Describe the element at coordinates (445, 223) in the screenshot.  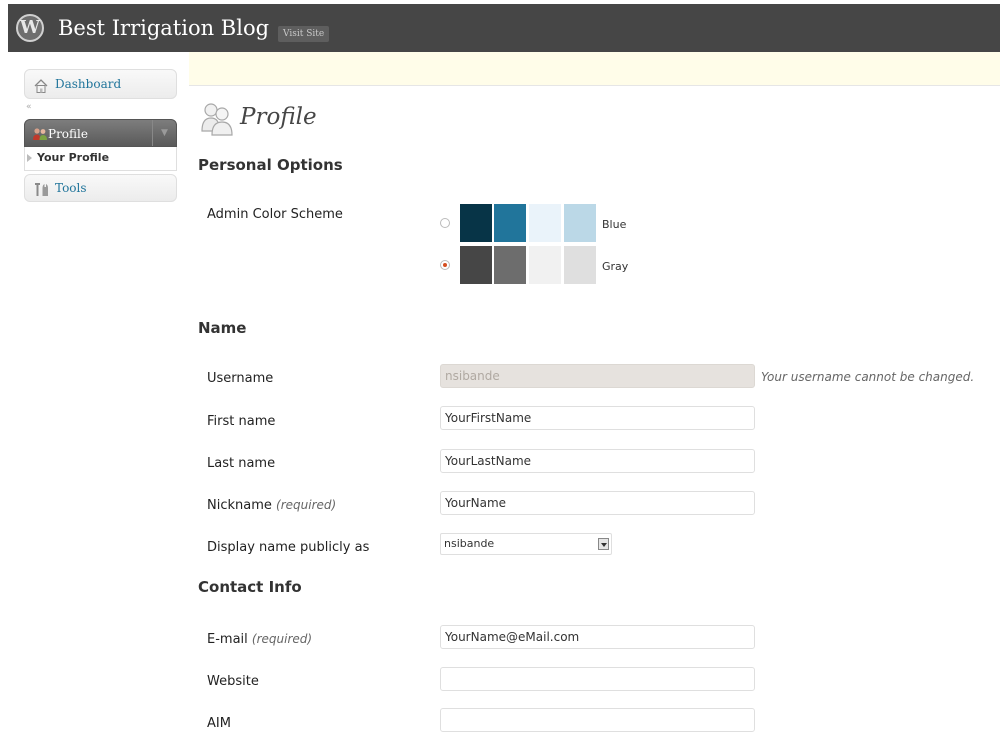
I see `color-scheme-radio-blue` at that location.